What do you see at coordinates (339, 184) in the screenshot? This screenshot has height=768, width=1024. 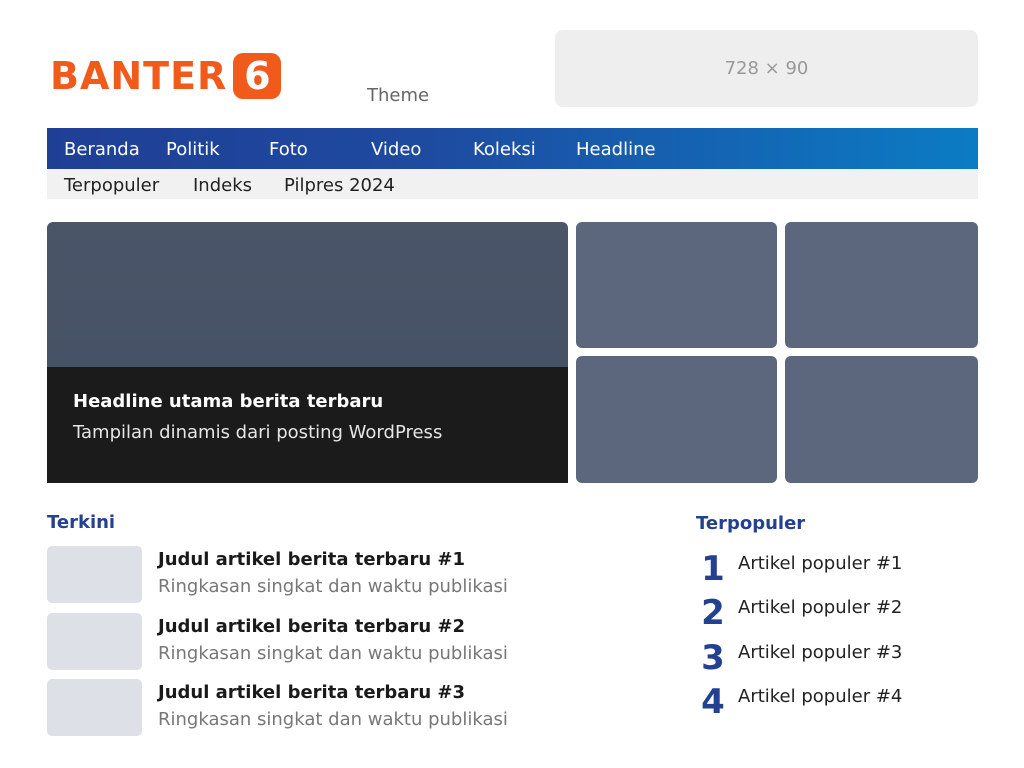 I see `subnav-item-pilpres-2024: Pilpres 2024` at bounding box center [339, 184].